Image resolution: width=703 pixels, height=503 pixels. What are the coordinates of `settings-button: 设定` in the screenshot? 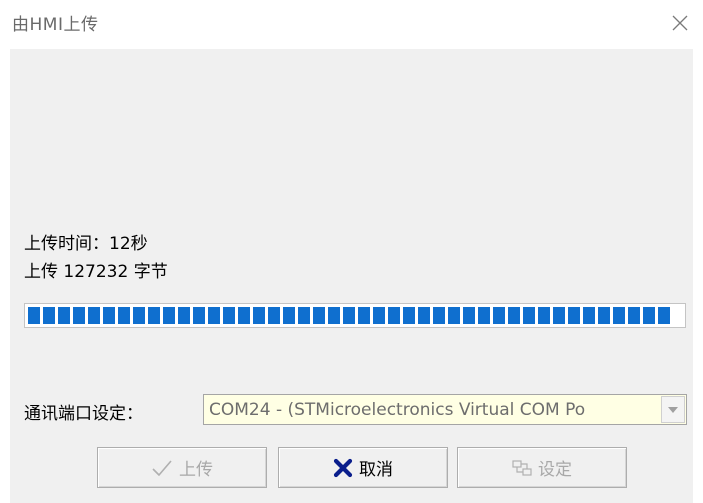 It's located at (542, 467).